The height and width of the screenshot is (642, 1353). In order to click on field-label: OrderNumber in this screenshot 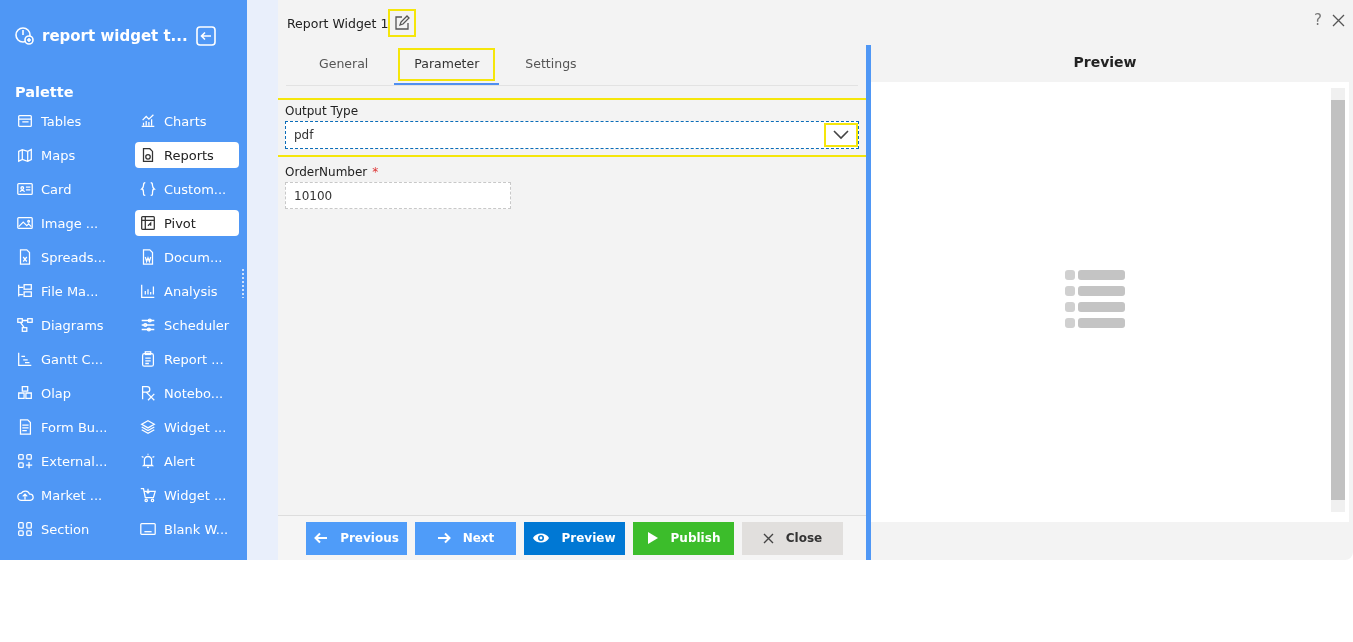, I will do `click(326, 172)`.